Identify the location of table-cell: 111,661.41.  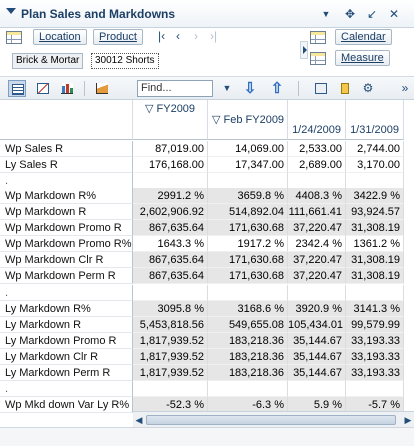
(317, 212).